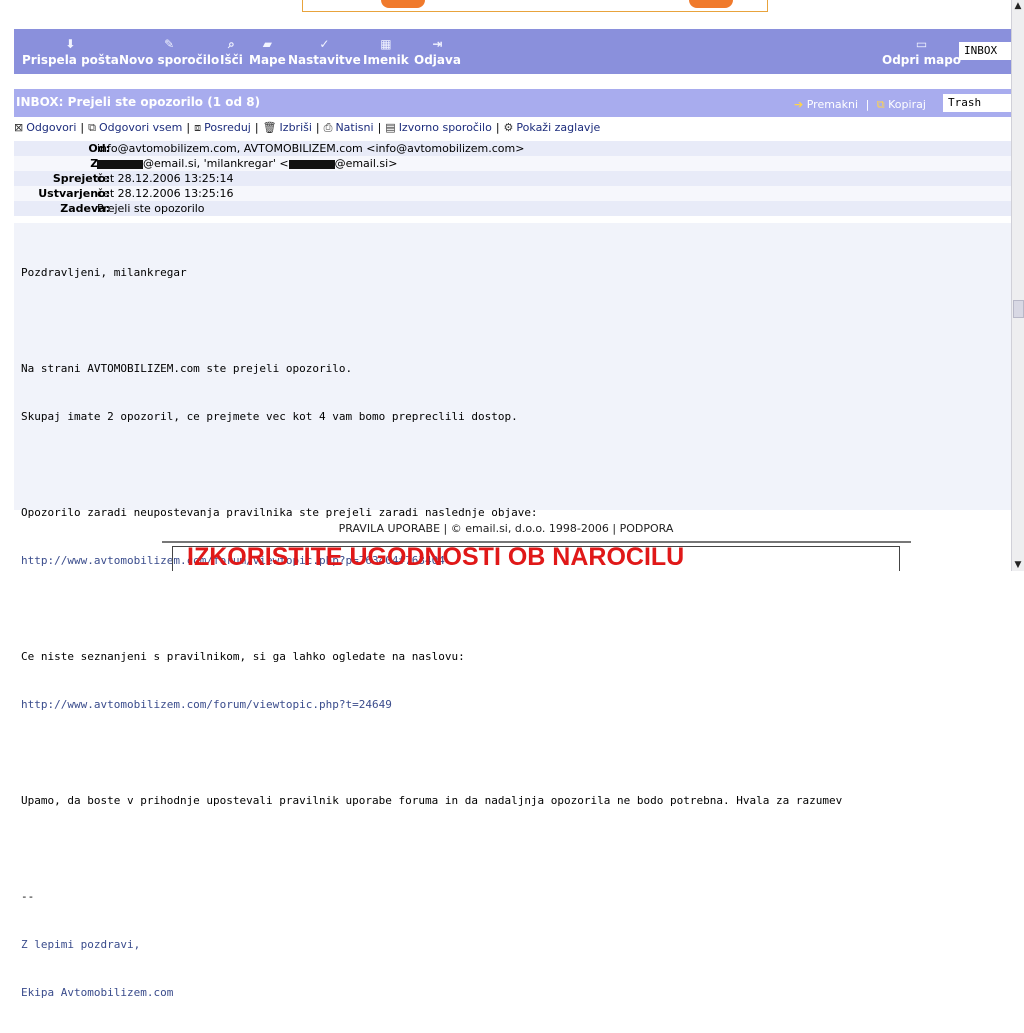 This screenshot has width=1024, height=1033. Describe the element at coordinates (860, 105) in the screenshot. I see `move-copy-controls: ➔ Premakni | ⧉ Kopiraj` at that location.